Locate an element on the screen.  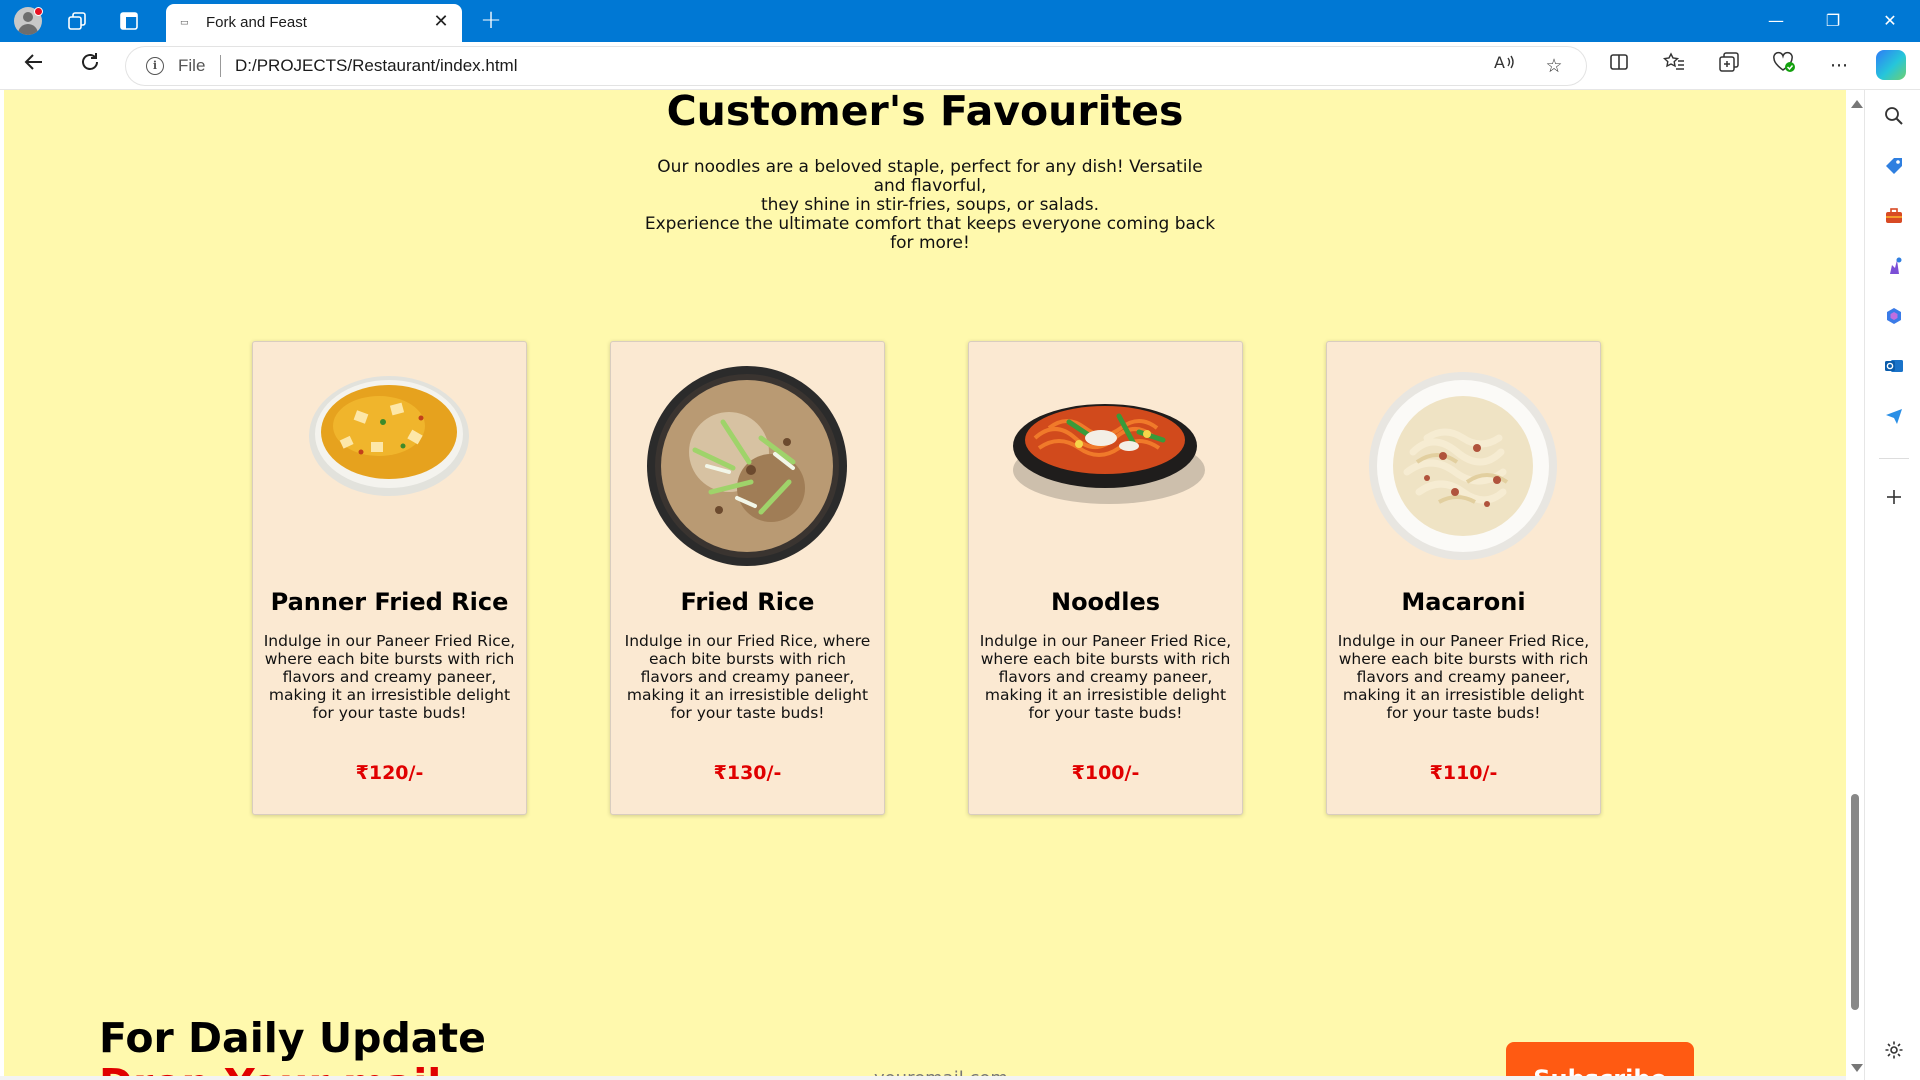
browser-title-bar: ▭ Fork and Feast ✕ + — ❐ ✕ is located at coordinates (960, 21).